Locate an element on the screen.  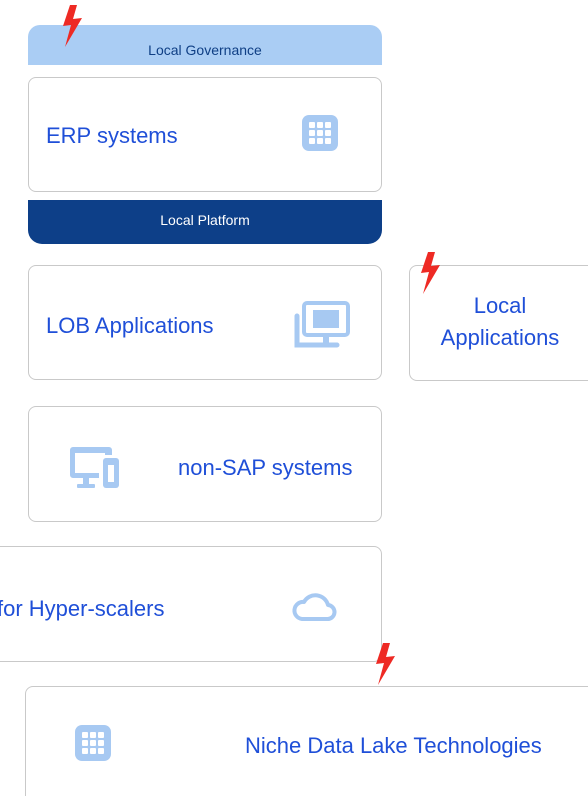
devices-icon is located at coordinates (94, 467).